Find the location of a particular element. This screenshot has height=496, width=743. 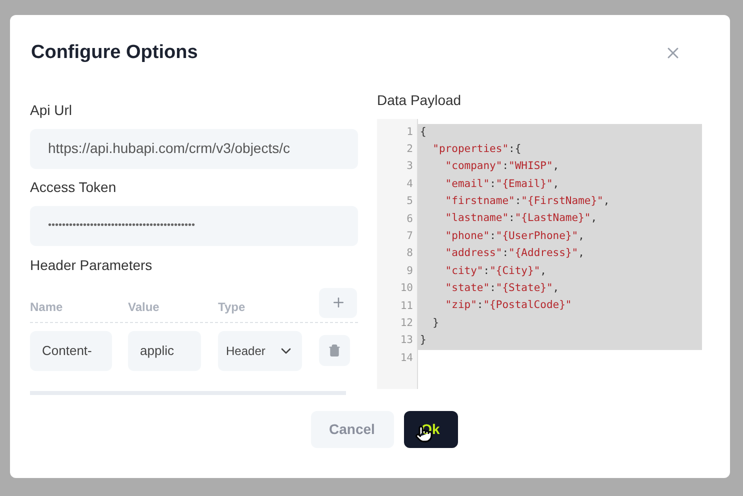

input-field: https://api.hubapi.com/crm/v3/objects/c is located at coordinates (194, 148).